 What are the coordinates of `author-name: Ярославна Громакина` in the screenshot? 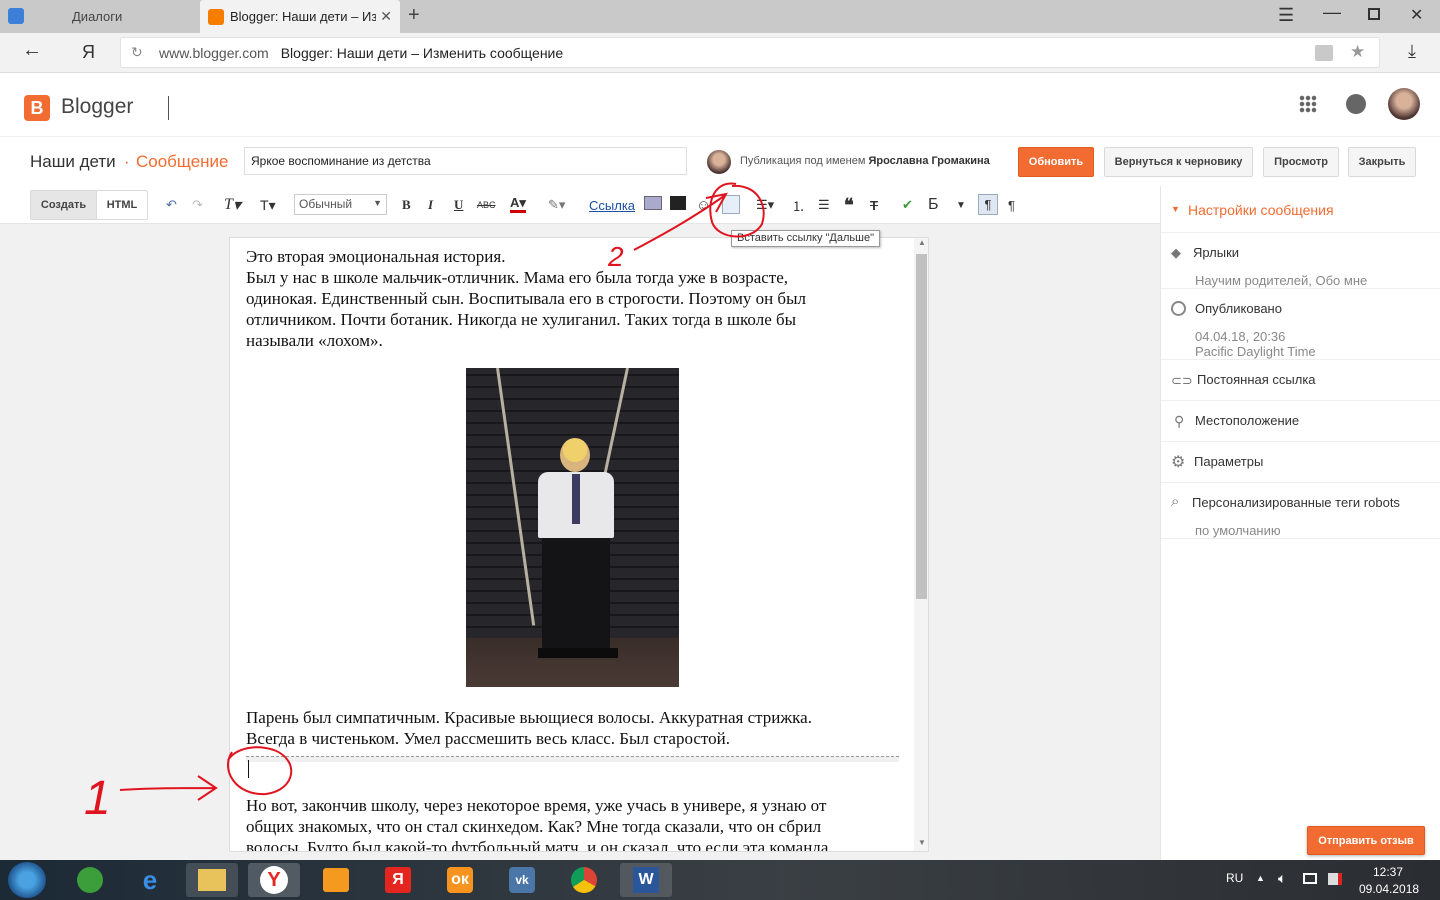 It's located at (929, 161).